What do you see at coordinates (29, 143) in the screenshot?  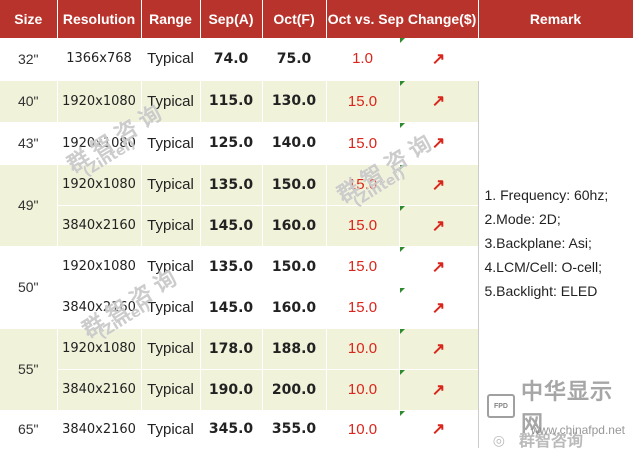 I see `size-cell: 43"` at bounding box center [29, 143].